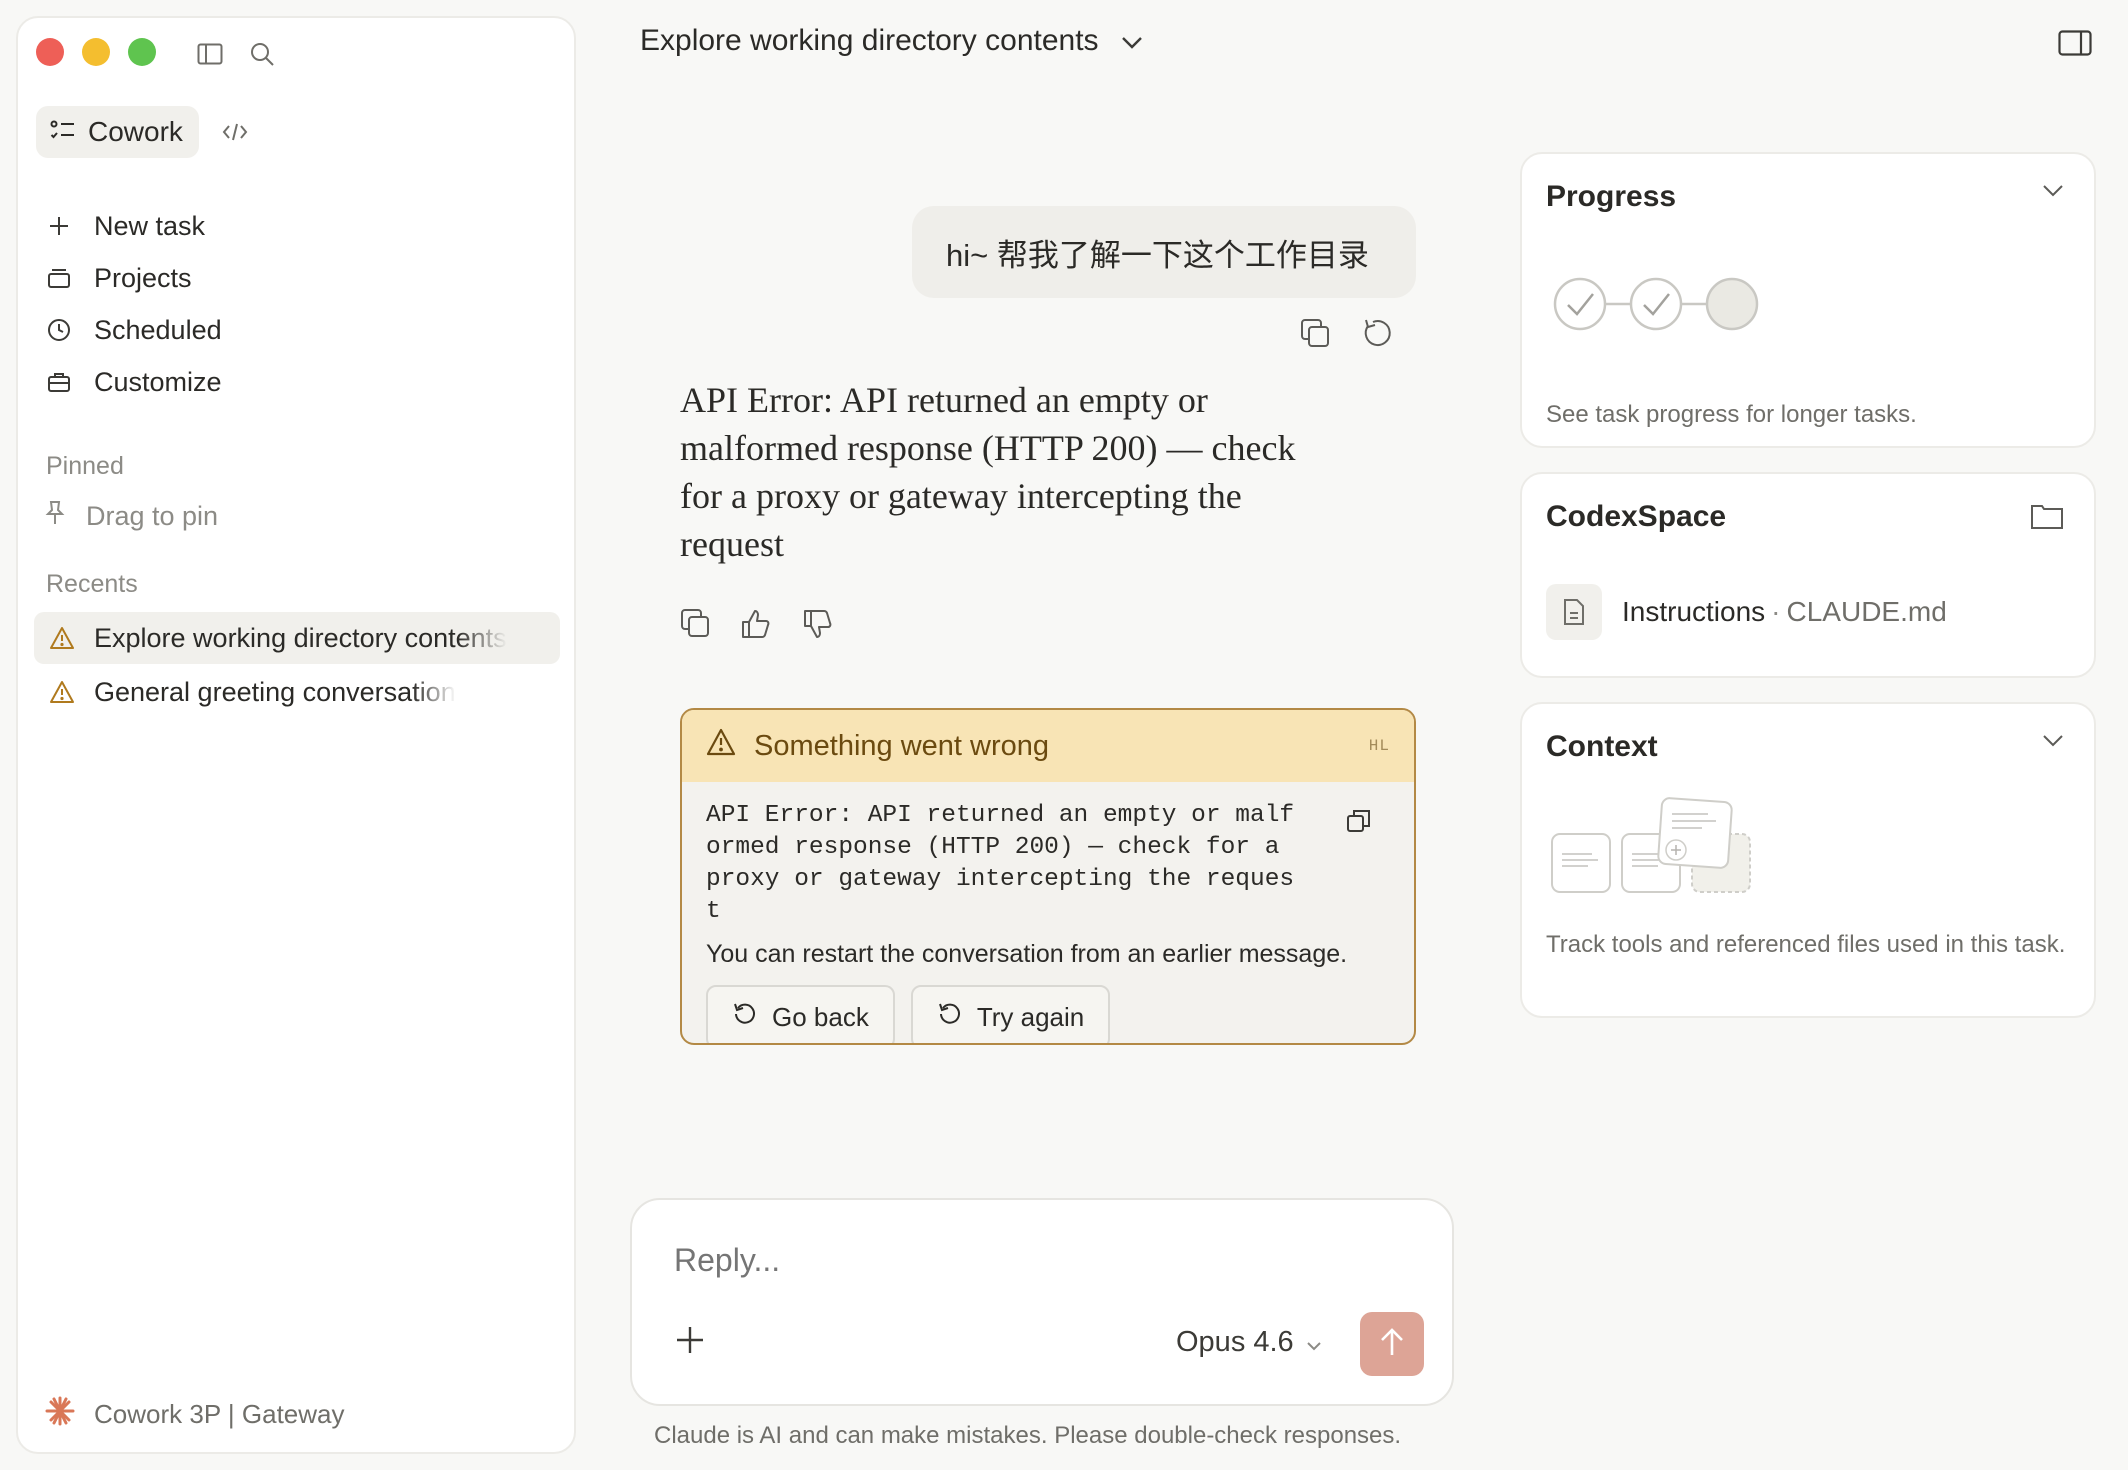 The width and height of the screenshot is (2128, 1470). What do you see at coordinates (304, 382) in the screenshot?
I see `sidebar-item-customize: Customize` at bounding box center [304, 382].